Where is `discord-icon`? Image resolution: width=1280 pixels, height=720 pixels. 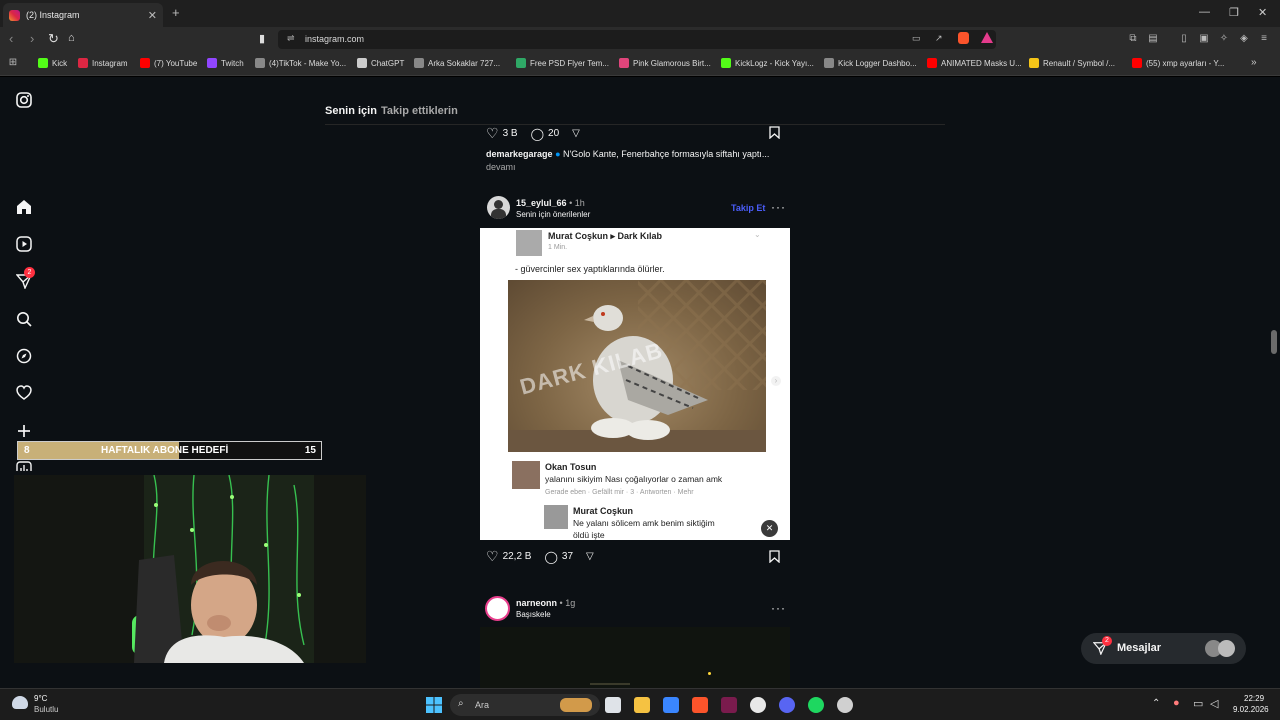
discord-icon is located at coordinates (787, 705).